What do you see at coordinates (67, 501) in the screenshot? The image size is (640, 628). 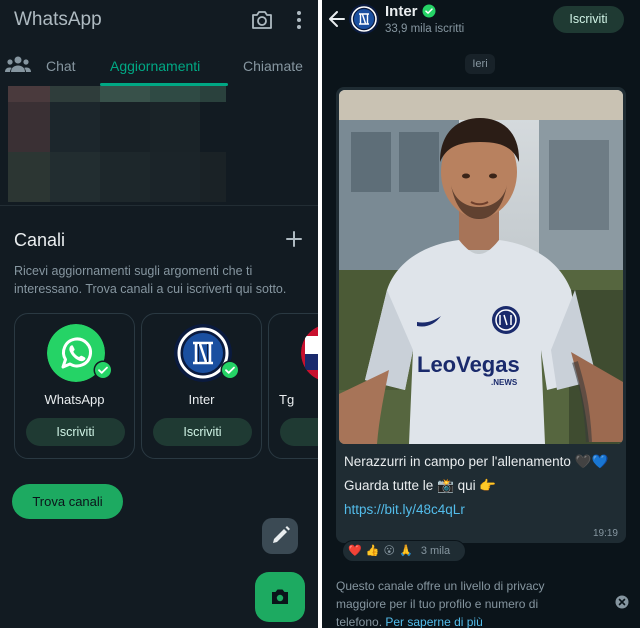 I see `find-channels-button: Trova canali` at bounding box center [67, 501].